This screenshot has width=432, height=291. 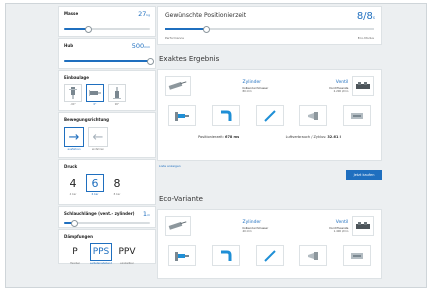 I want to click on mass-value: 27kg, so click(x=144, y=14).